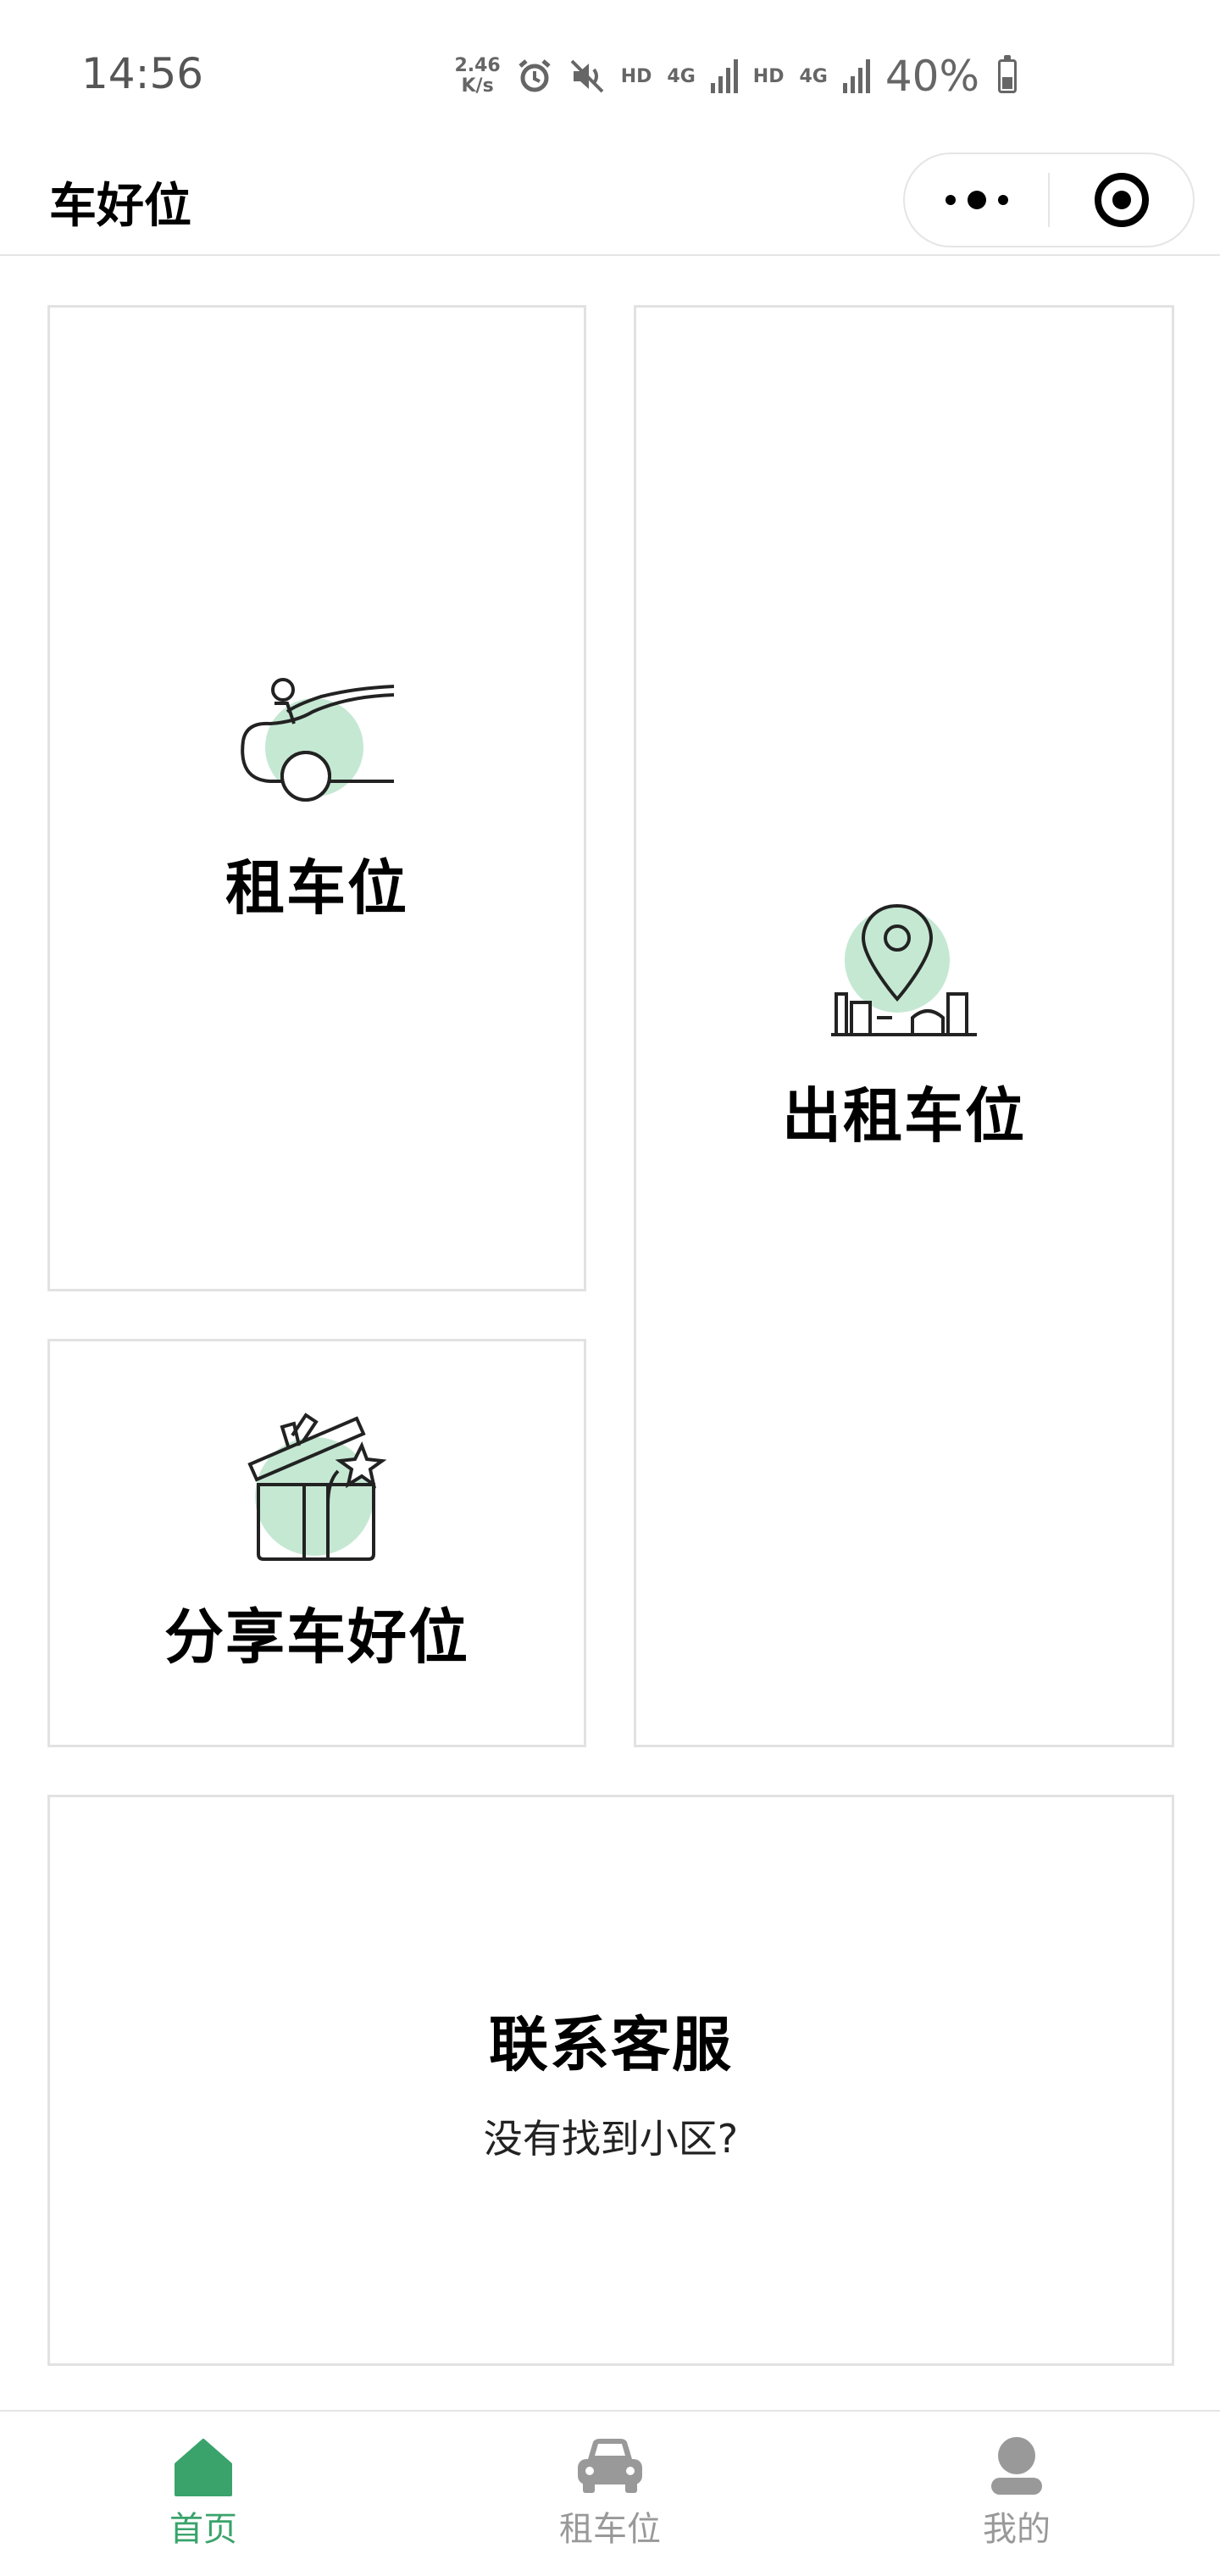  I want to click on network-speed: 2.46 K/s, so click(477, 76).